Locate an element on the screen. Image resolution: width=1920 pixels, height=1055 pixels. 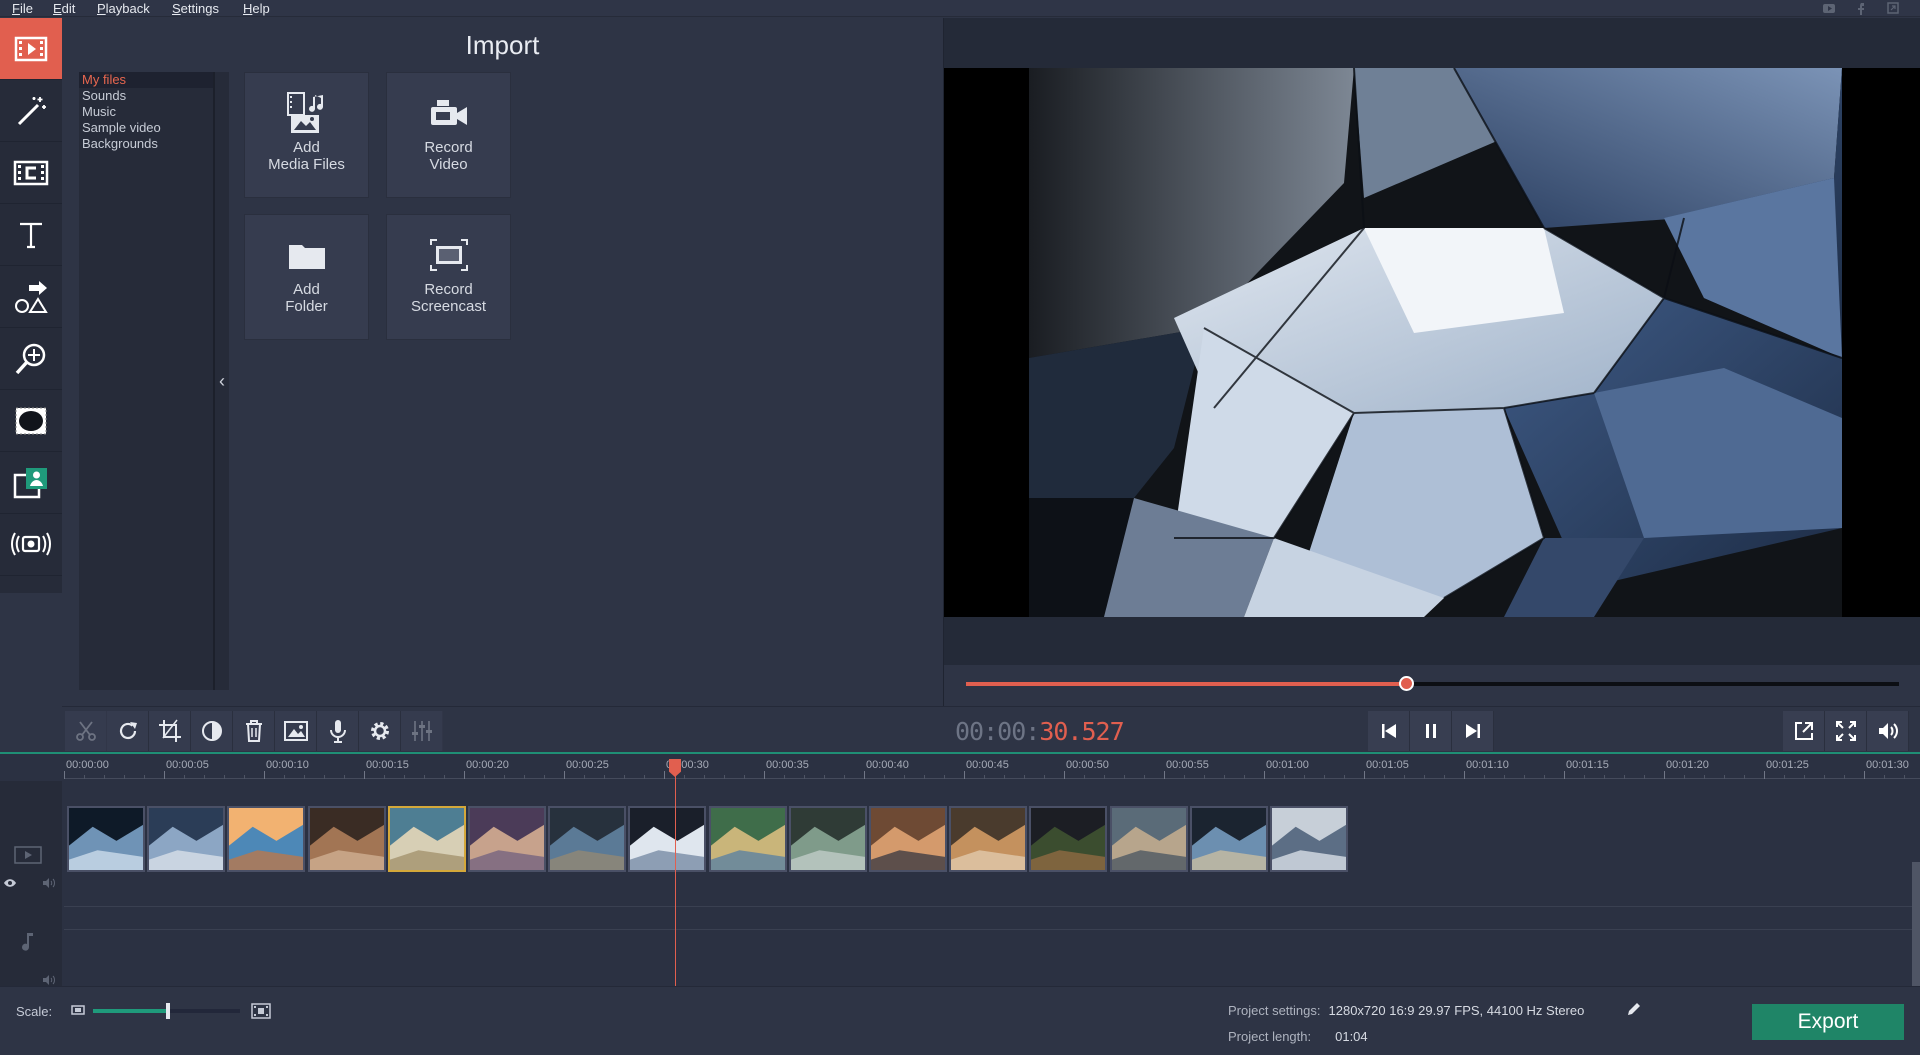
previous-button is located at coordinates (1389, 731).